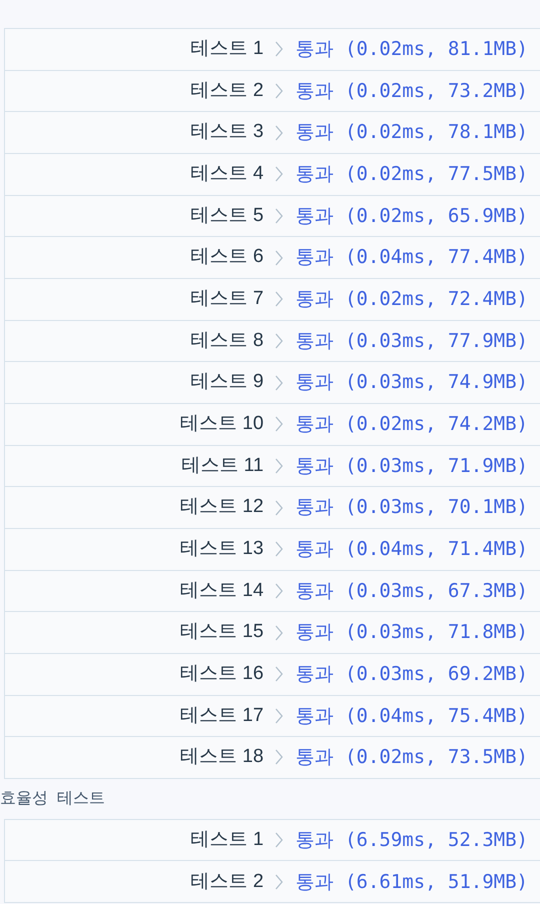 The width and height of the screenshot is (540, 904). I want to click on test-label: 테스트 4, so click(227, 174).